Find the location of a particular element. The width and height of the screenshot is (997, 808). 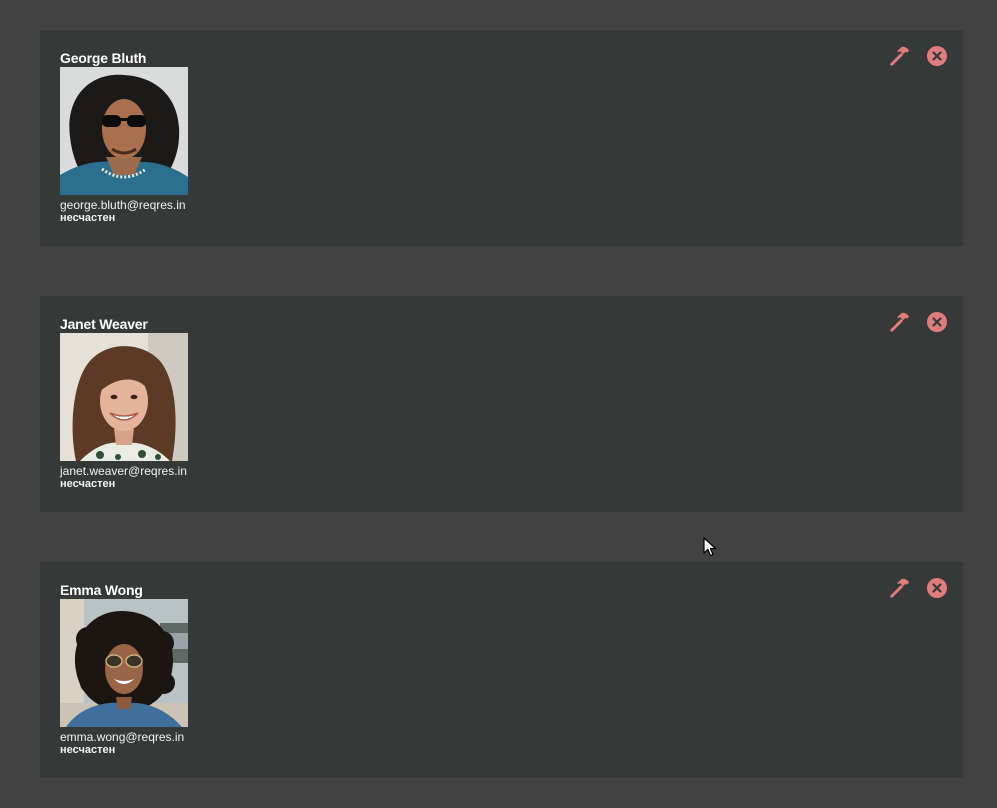

mouse-cursor-icon is located at coordinates (710, 547).